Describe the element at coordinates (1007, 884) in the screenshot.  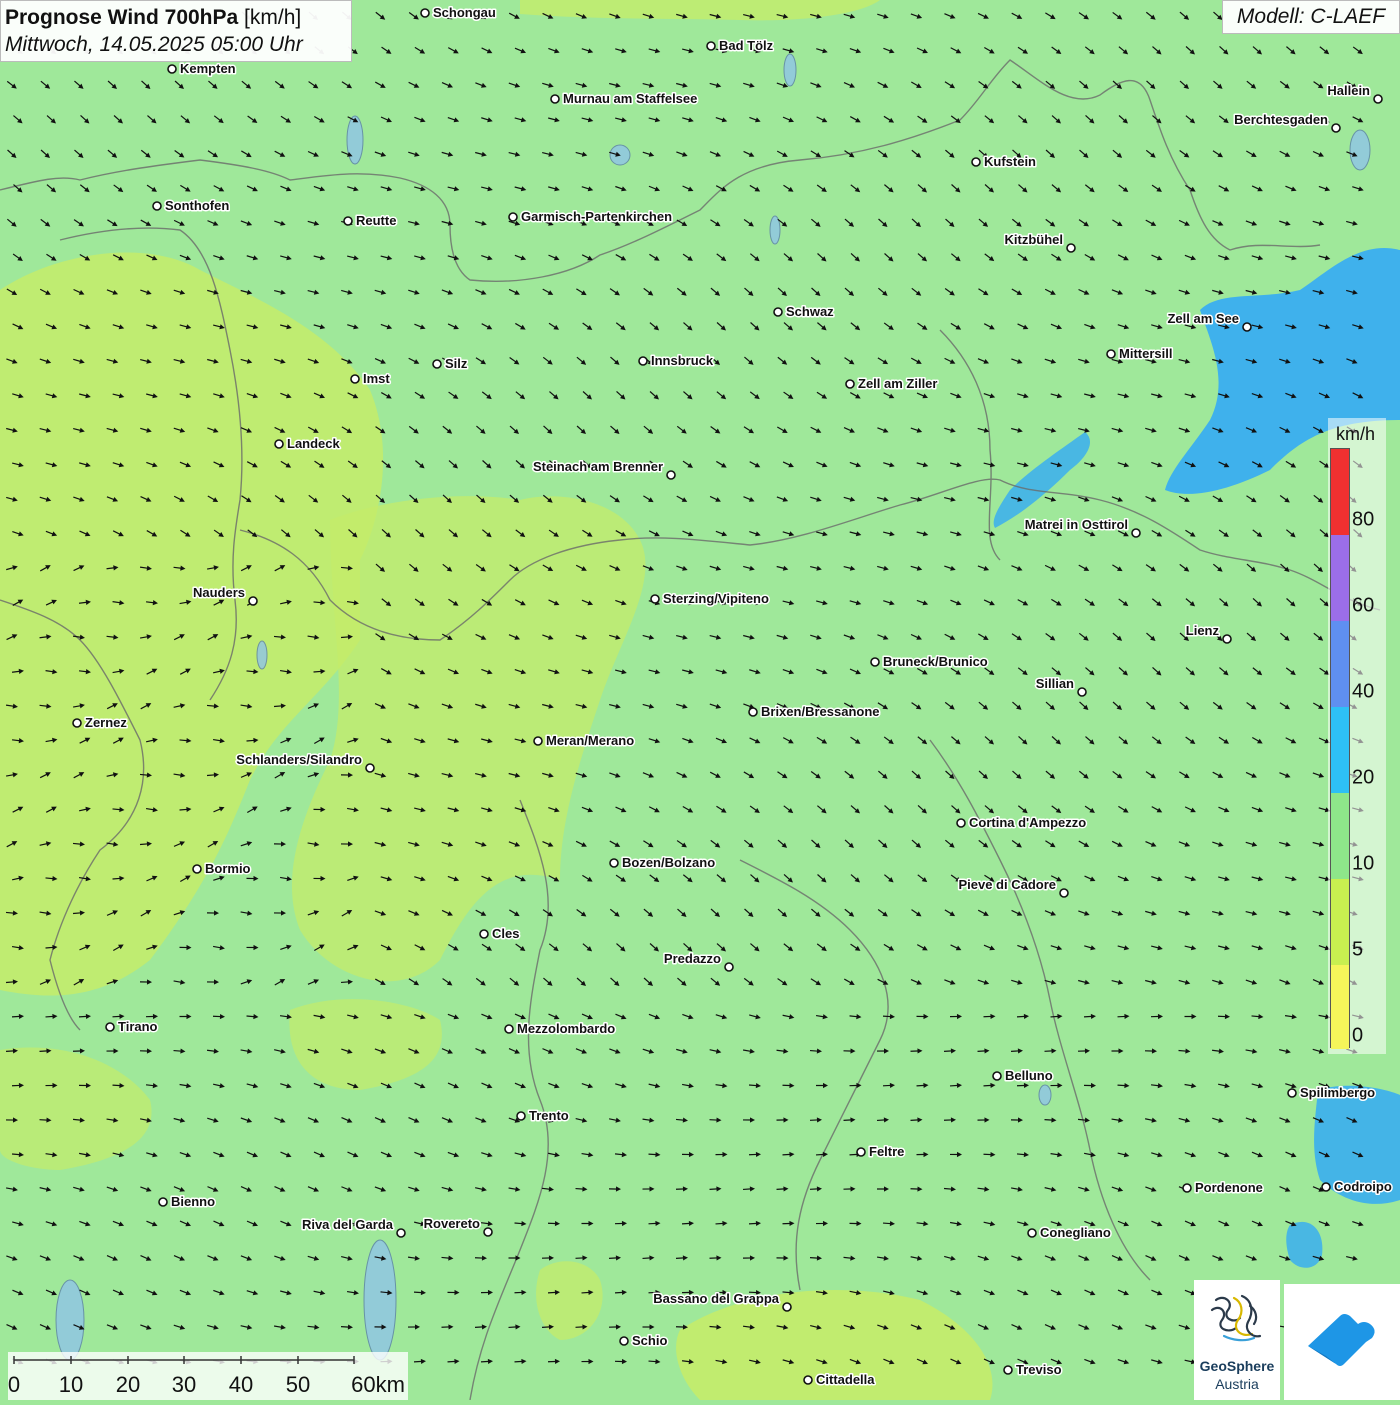
I see `city-label: Pieve di Cadore` at that location.